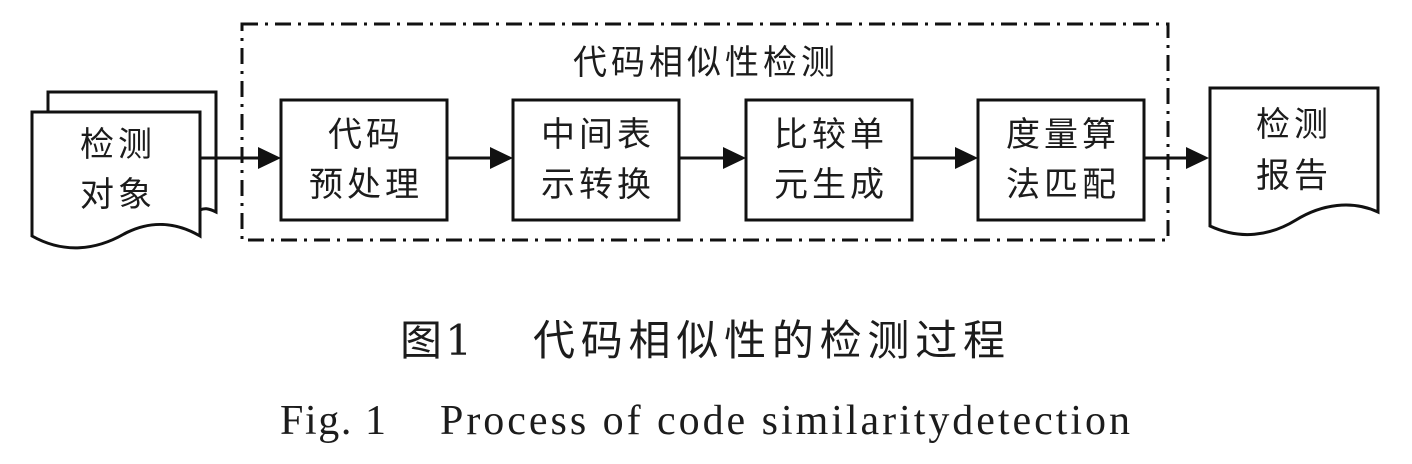 This screenshot has height=464, width=1412. What do you see at coordinates (124, 170) in the screenshot?
I see `input-document: 检测 对象` at bounding box center [124, 170].